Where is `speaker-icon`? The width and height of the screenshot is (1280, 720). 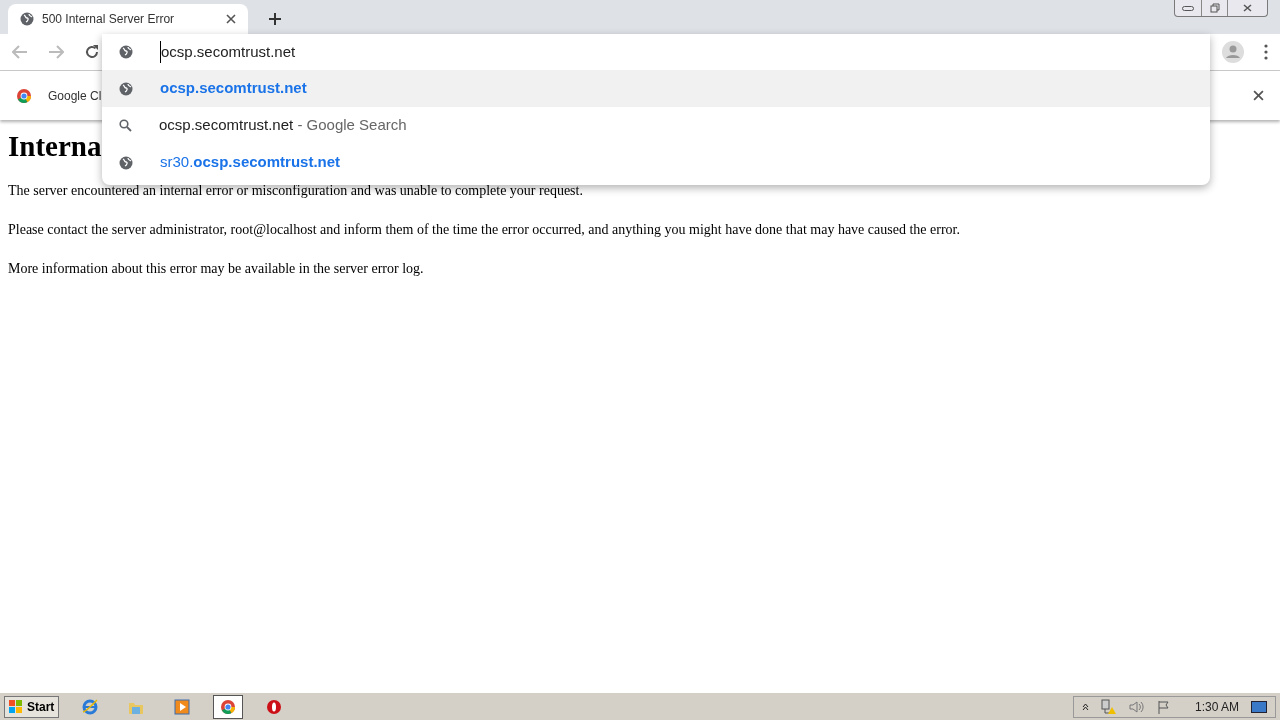
speaker-icon is located at coordinates (1136, 706).